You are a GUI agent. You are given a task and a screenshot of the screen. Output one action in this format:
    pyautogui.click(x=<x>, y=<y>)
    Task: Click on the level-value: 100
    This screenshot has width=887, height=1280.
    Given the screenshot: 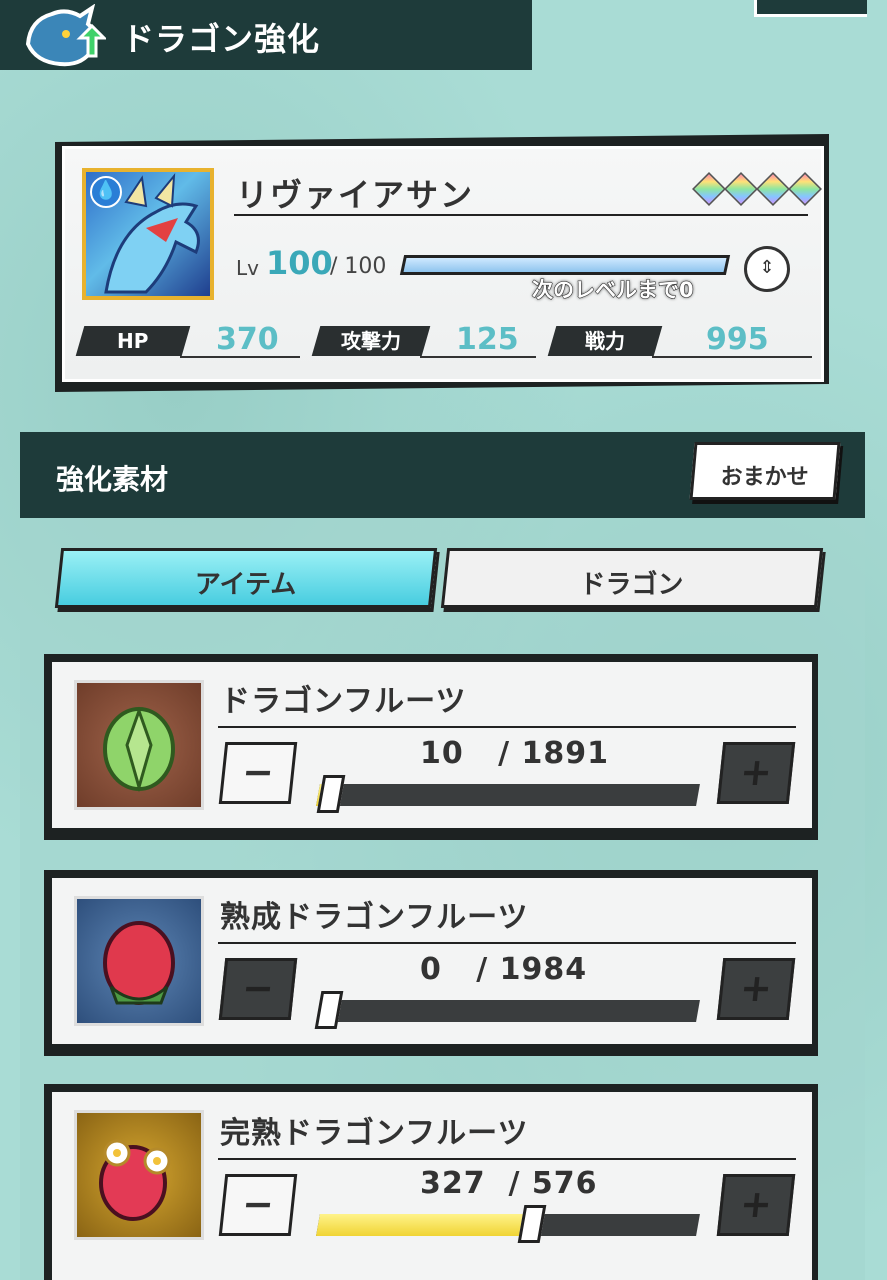 What is the action you would take?
    pyautogui.click(x=299, y=263)
    